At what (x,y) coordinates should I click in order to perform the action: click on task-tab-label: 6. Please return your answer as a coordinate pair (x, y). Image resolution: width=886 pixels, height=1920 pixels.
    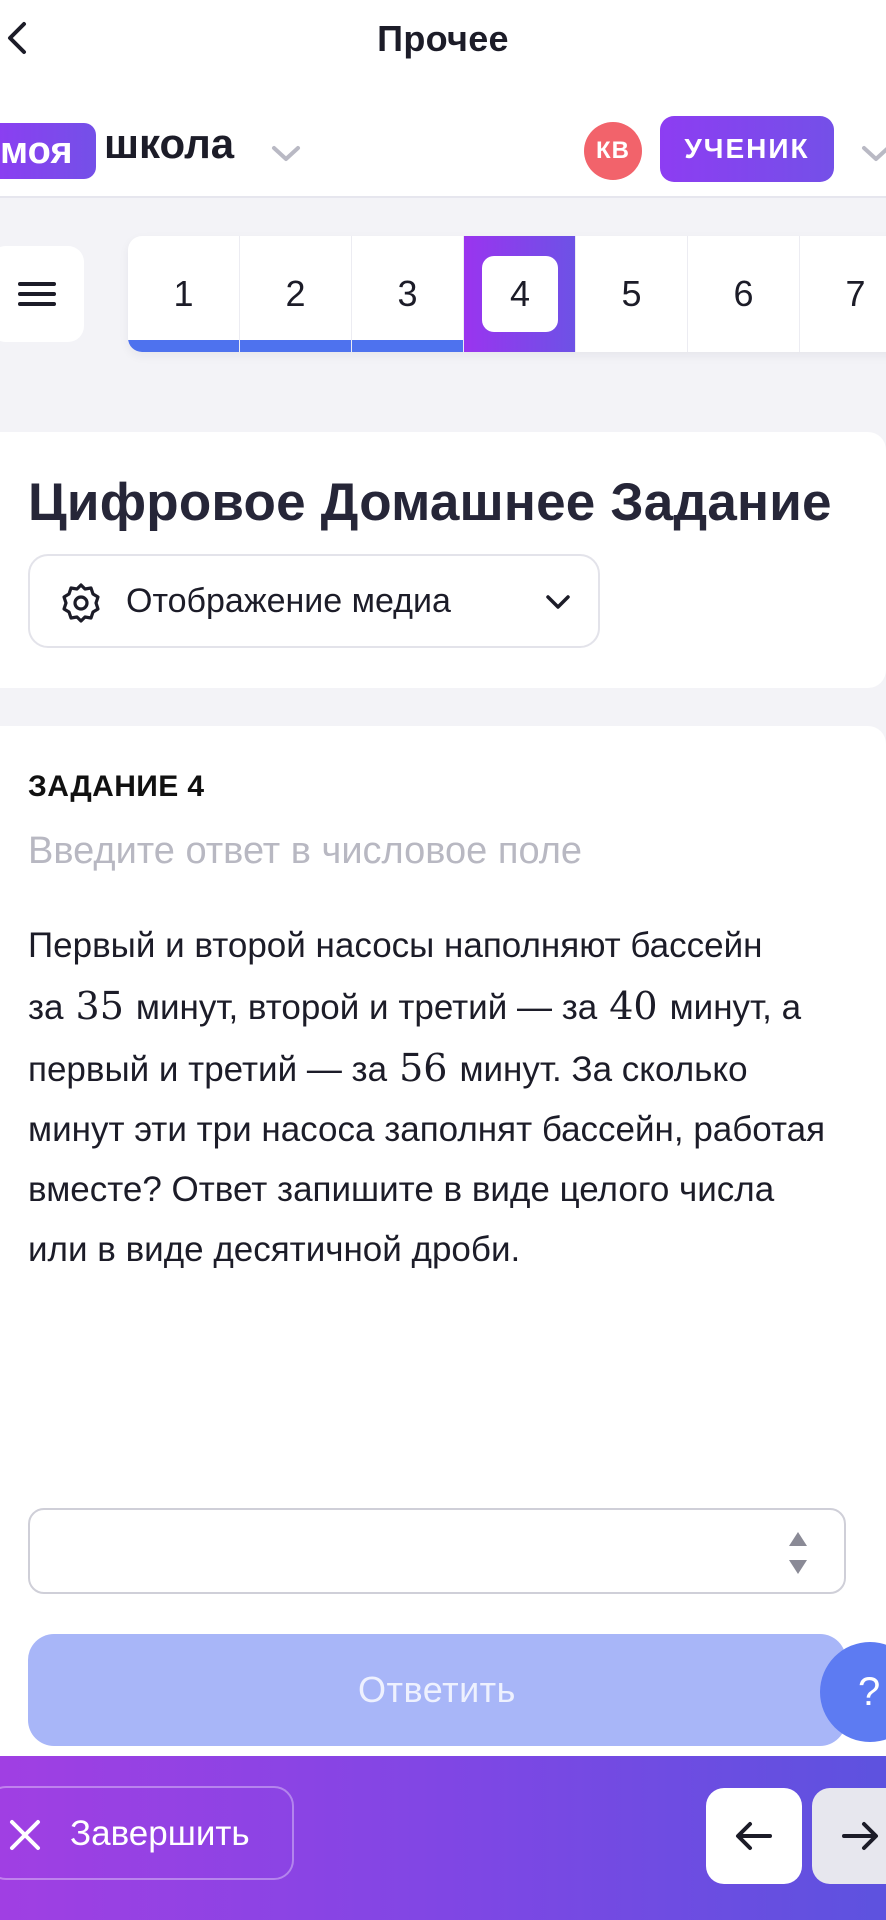
    Looking at the image, I should click on (743, 293).